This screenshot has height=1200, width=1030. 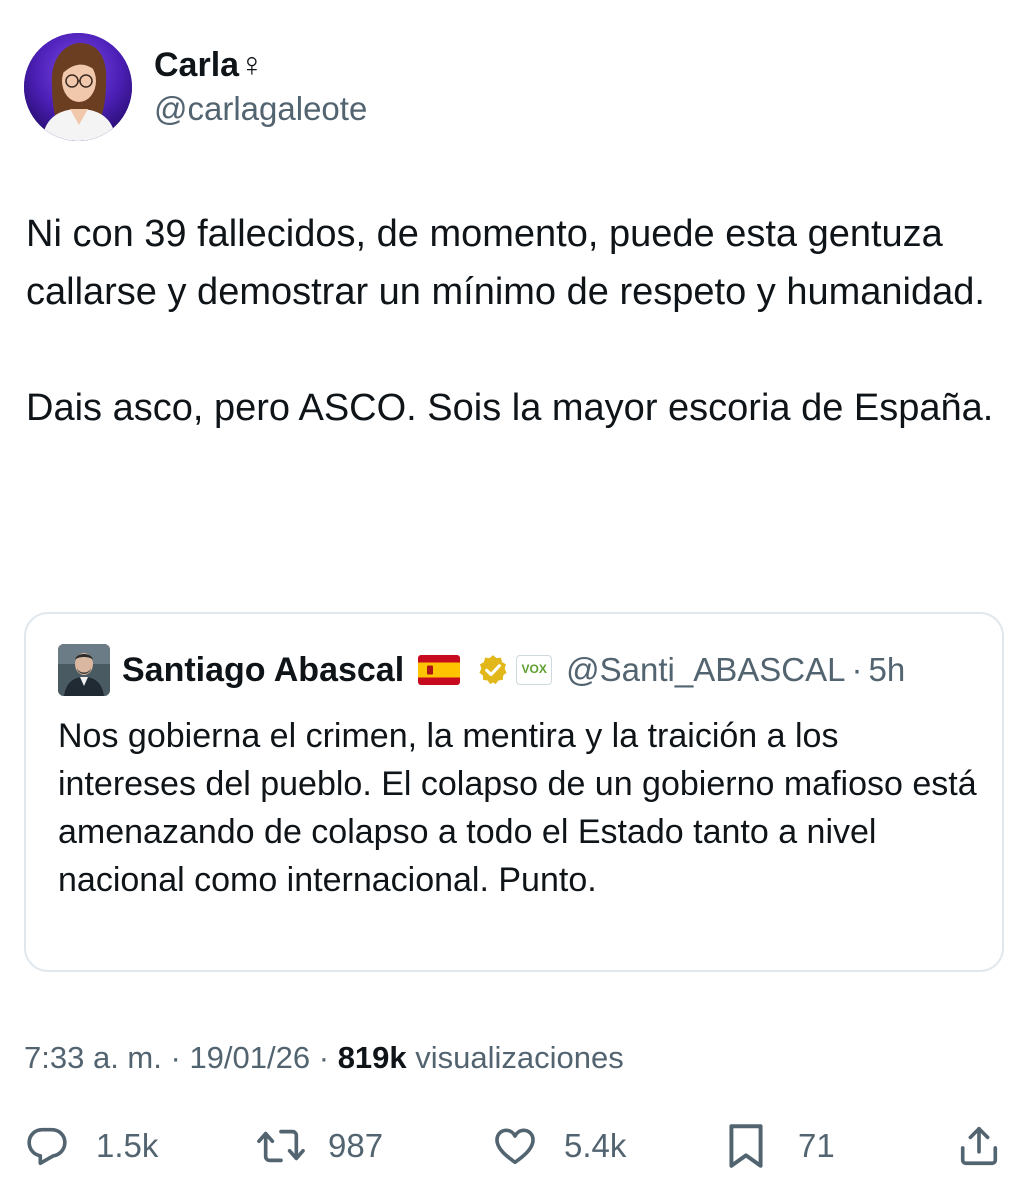 I want to click on share-icon, so click(x=979, y=1146).